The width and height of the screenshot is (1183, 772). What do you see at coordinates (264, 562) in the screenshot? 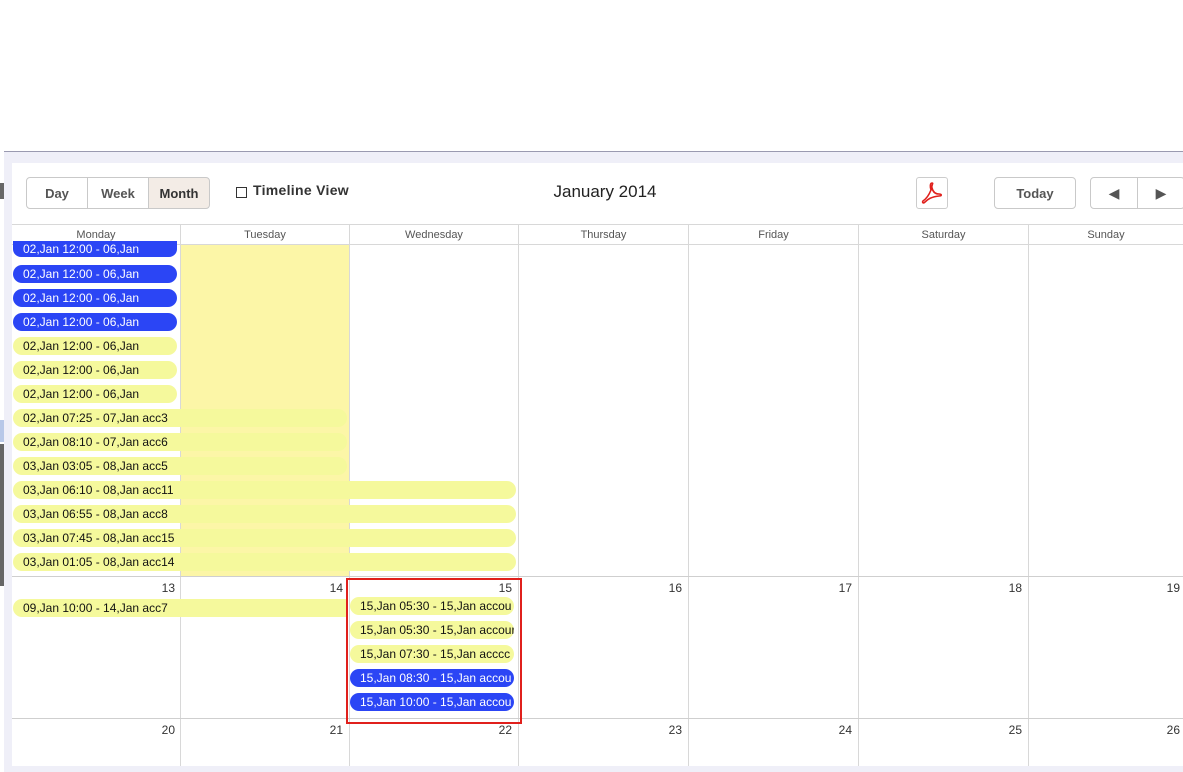
I see `calendar-event: 03,Jan 01:05 - 08,Jan acc14` at bounding box center [264, 562].